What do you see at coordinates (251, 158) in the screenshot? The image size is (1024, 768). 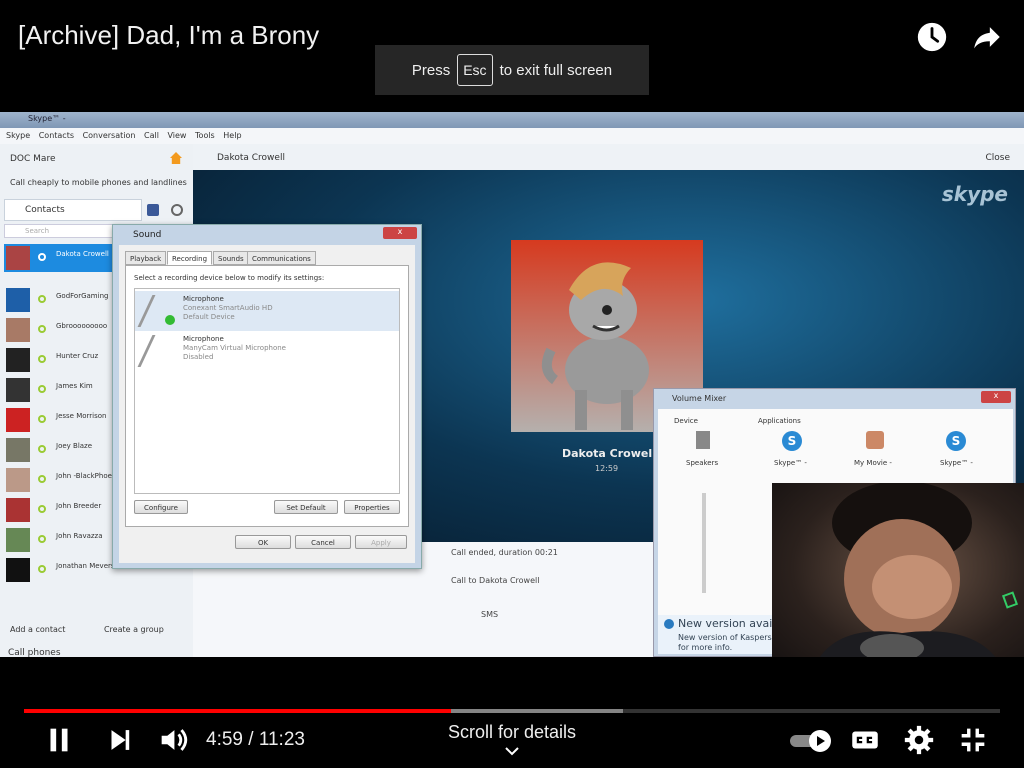 I see `conversation-name: Dakota Crowell` at bounding box center [251, 158].